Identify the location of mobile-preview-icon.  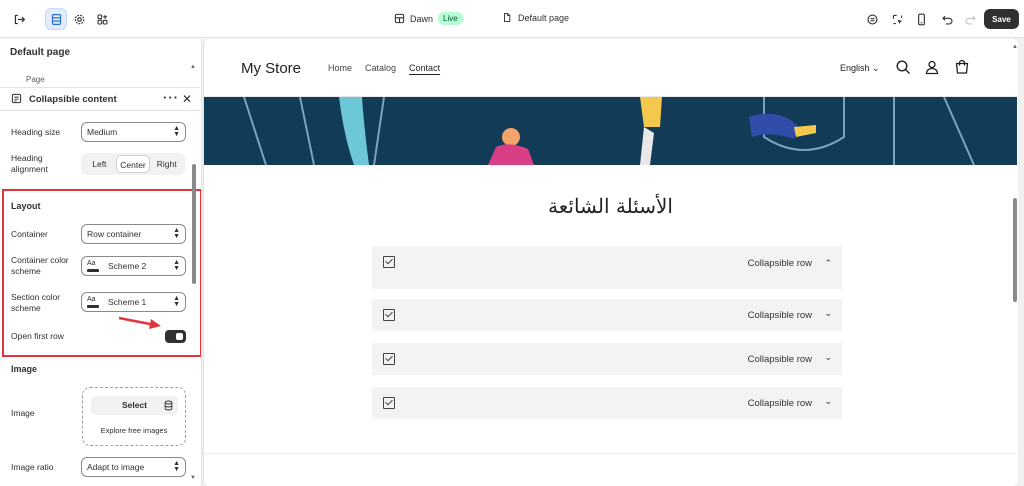
(921, 19).